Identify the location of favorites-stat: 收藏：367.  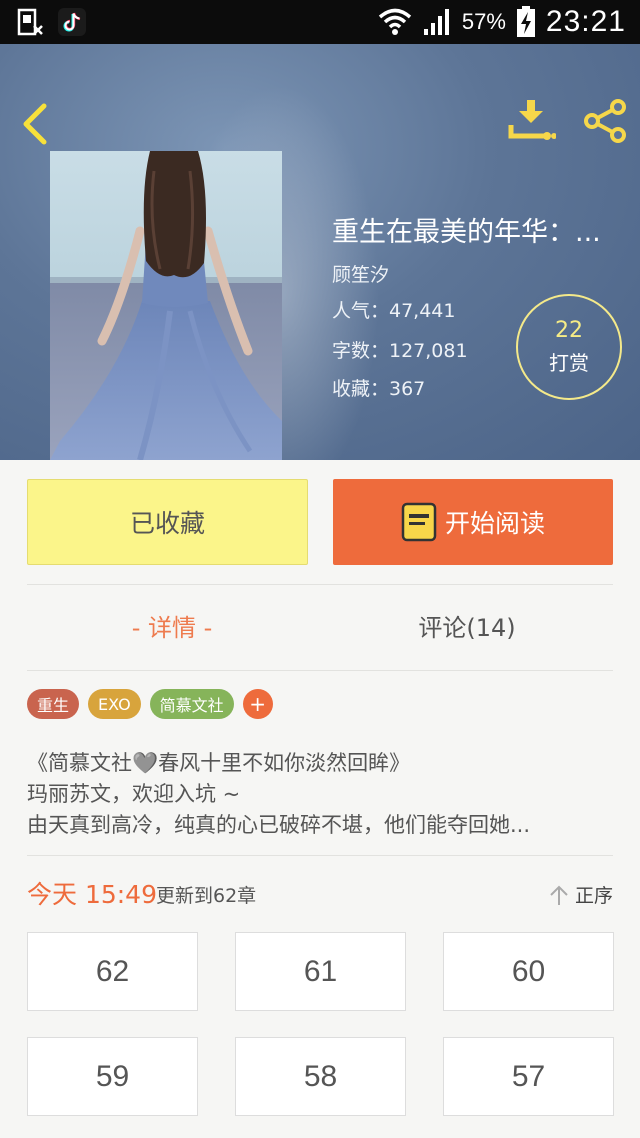
(379, 389).